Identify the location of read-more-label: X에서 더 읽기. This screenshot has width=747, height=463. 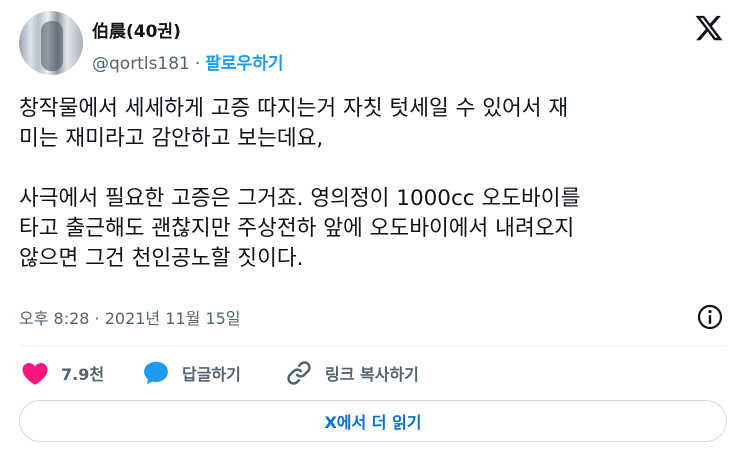
(373, 422).